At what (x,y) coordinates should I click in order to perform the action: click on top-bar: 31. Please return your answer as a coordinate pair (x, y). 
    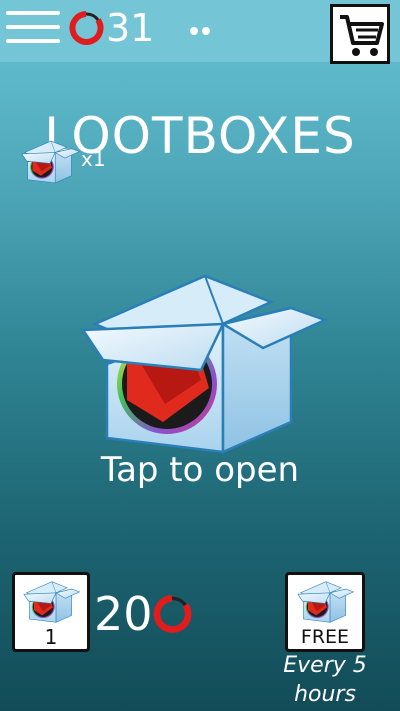
    Looking at the image, I should click on (200, 32).